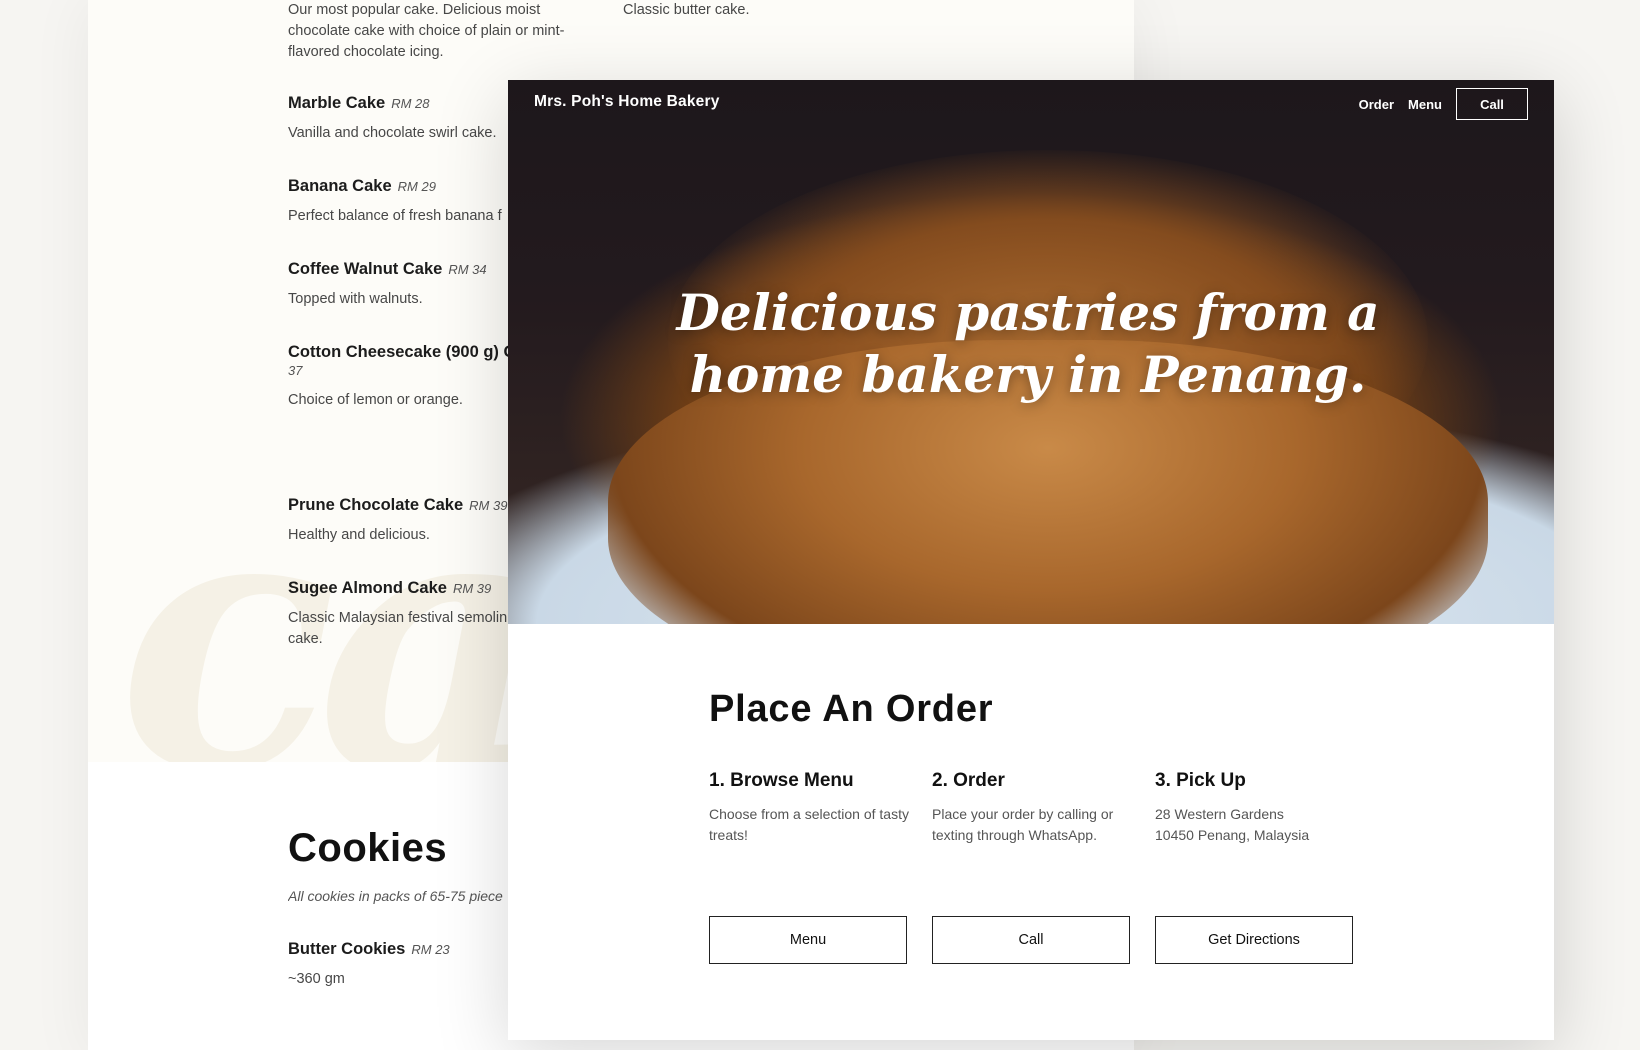 This screenshot has width=1640, height=1050. What do you see at coordinates (376, 505) in the screenshot?
I see `item-name: Prune Chocolate Cake` at bounding box center [376, 505].